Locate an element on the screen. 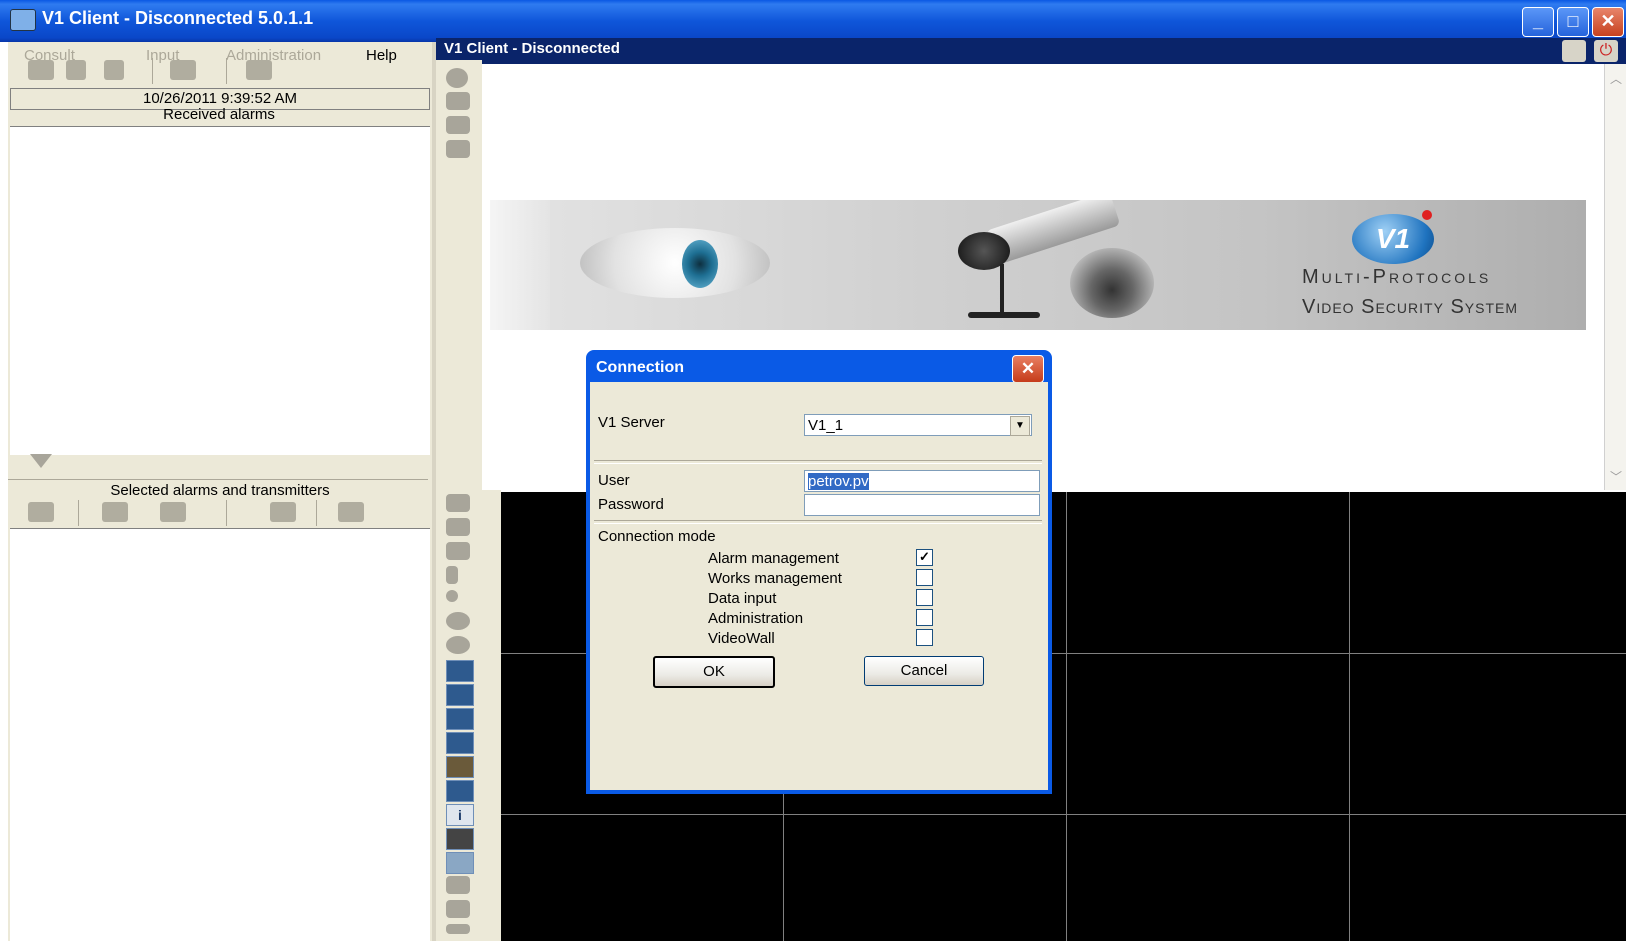 The height and width of the screenshot is (942, 1626). banner-line1: Multi-Protocols is located at coordinates (1397, 277).